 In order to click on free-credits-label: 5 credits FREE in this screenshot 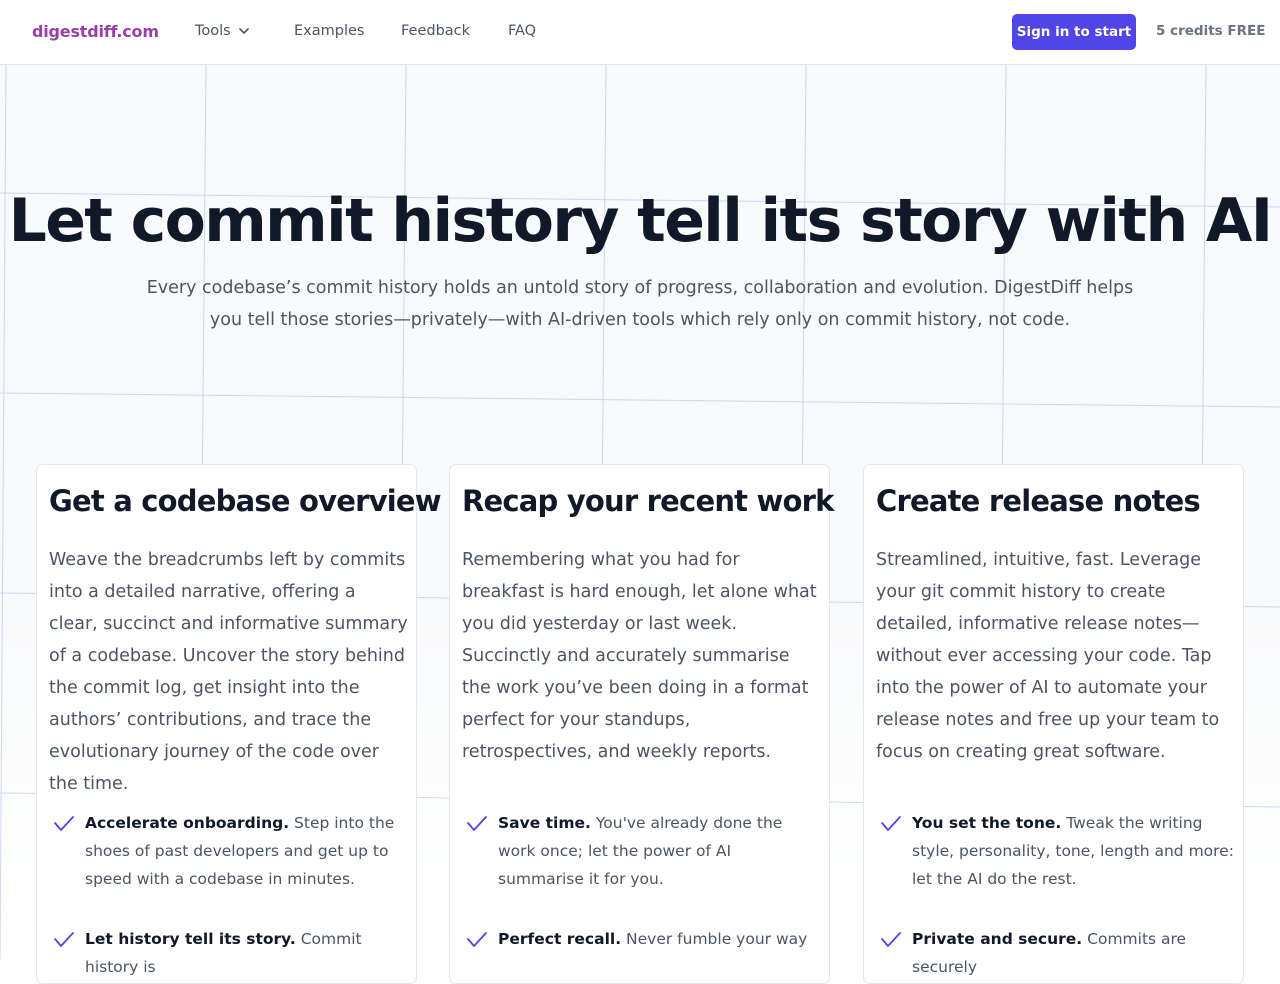, I will do `click(1211, 31)`.